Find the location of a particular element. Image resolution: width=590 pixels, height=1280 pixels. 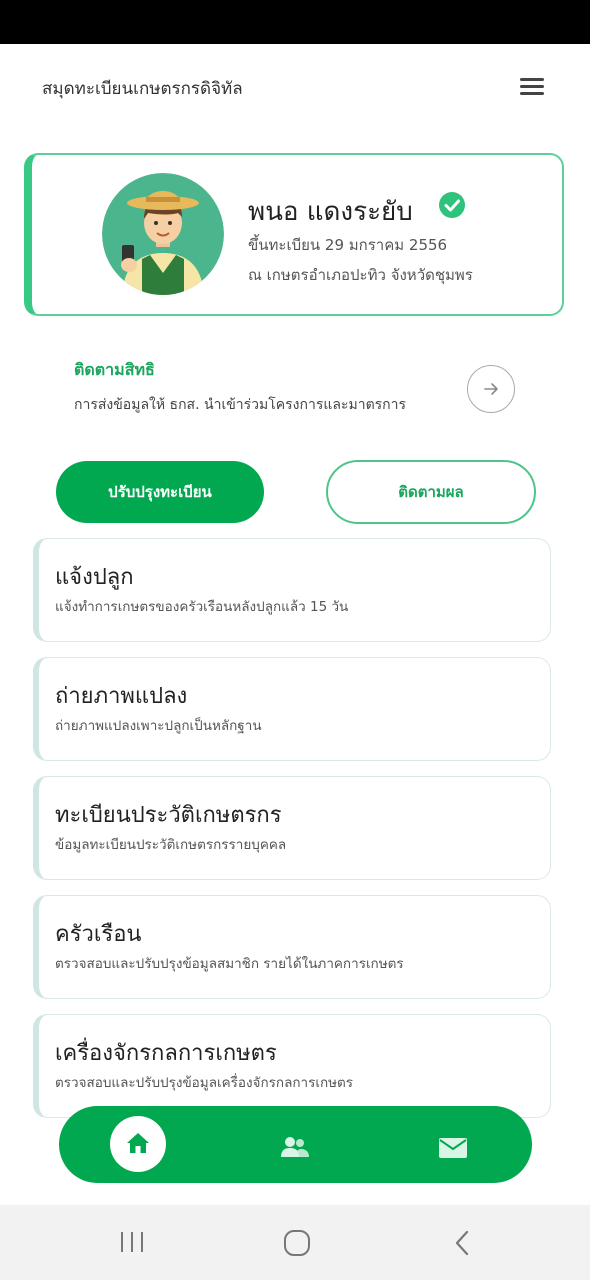

home-circle-icon is located at coordinates (297, 1245).